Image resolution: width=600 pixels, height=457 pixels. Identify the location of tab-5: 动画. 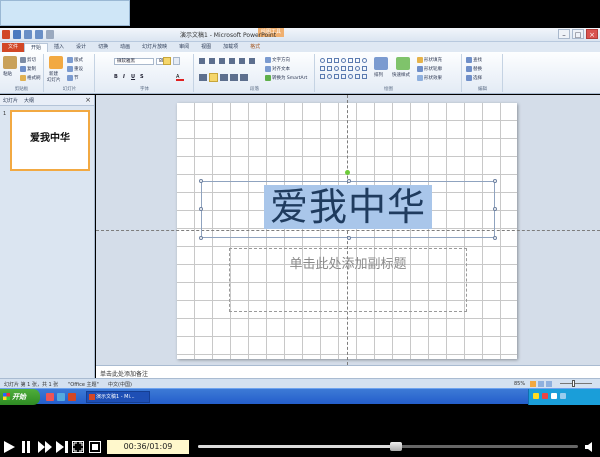
(125, 47).